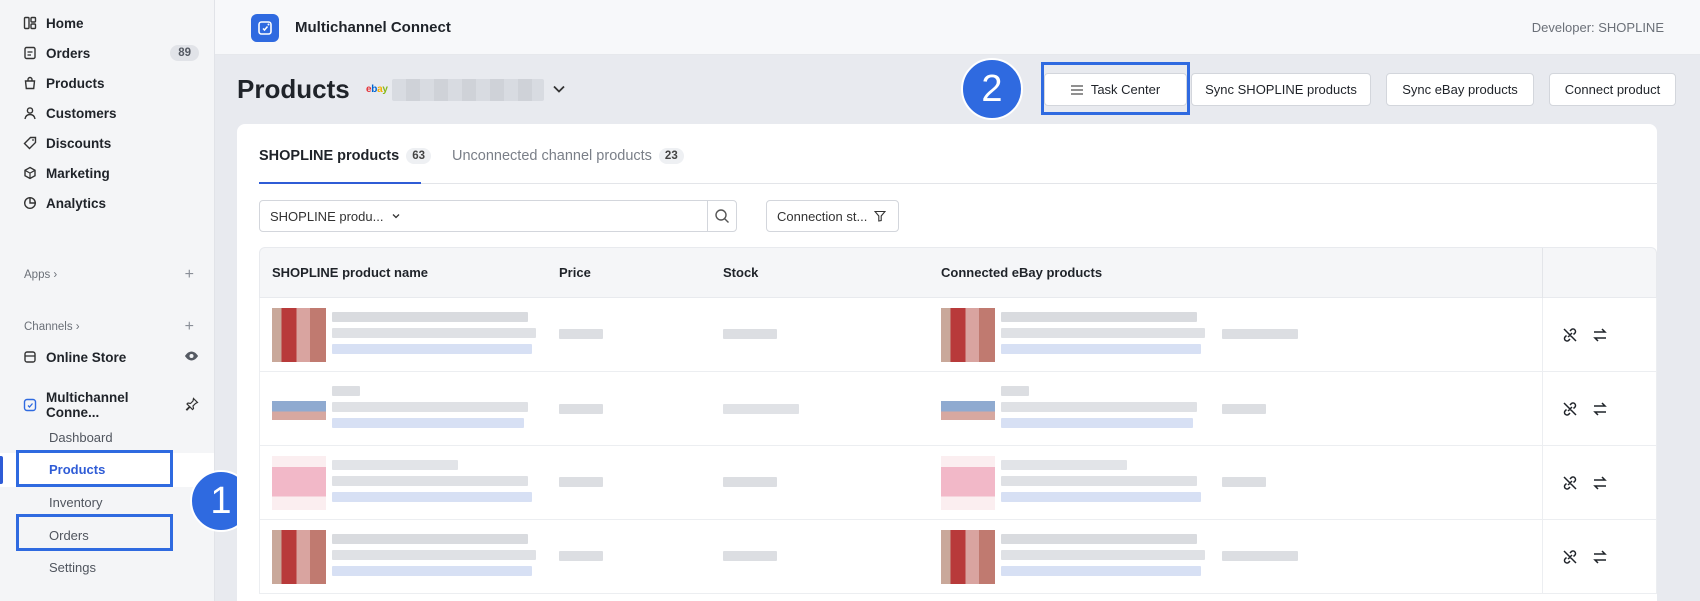  Describe the element at coordinates (192, 405) in the screenshot. I see `pin-icon` at that location.